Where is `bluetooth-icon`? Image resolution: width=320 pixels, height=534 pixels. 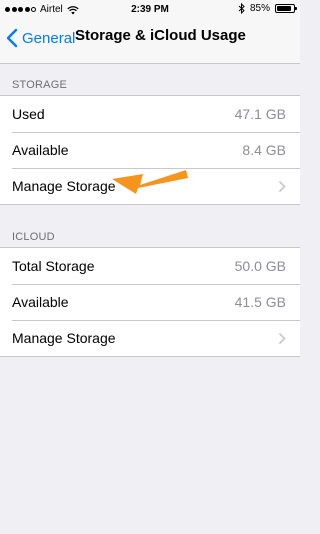 bluetooth-icon is located at coordinates (241, 8).